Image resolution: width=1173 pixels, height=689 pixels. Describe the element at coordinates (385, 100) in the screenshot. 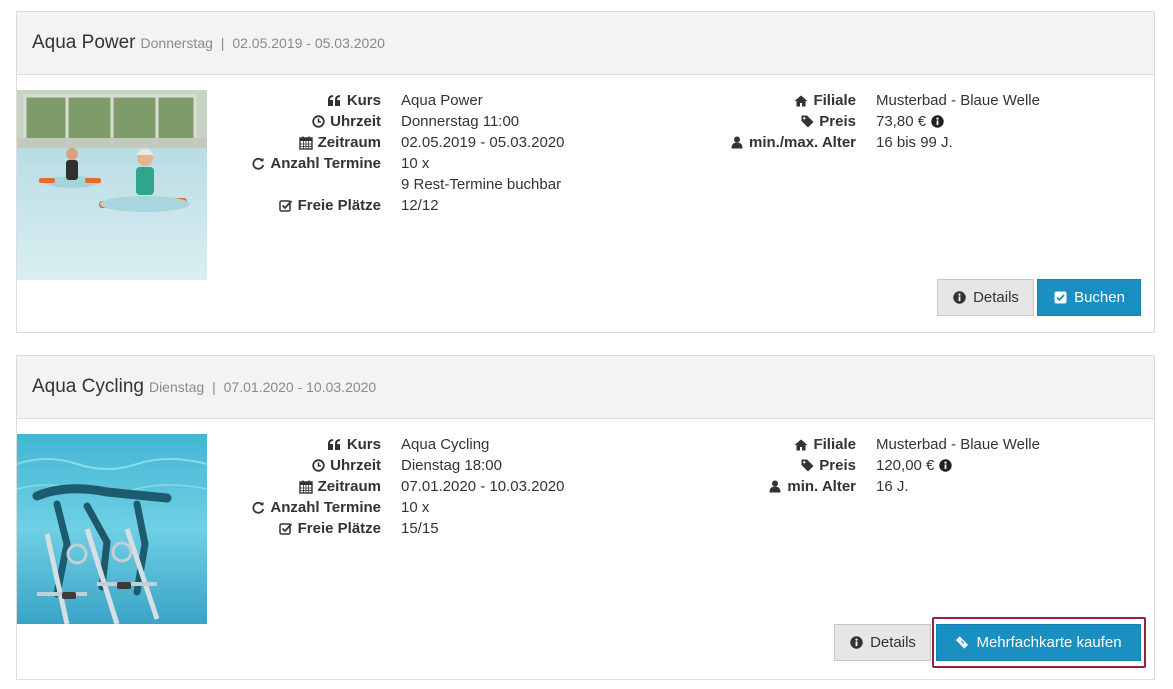

I see `info-row-kurs: Kurs Aqua Power` at that location.